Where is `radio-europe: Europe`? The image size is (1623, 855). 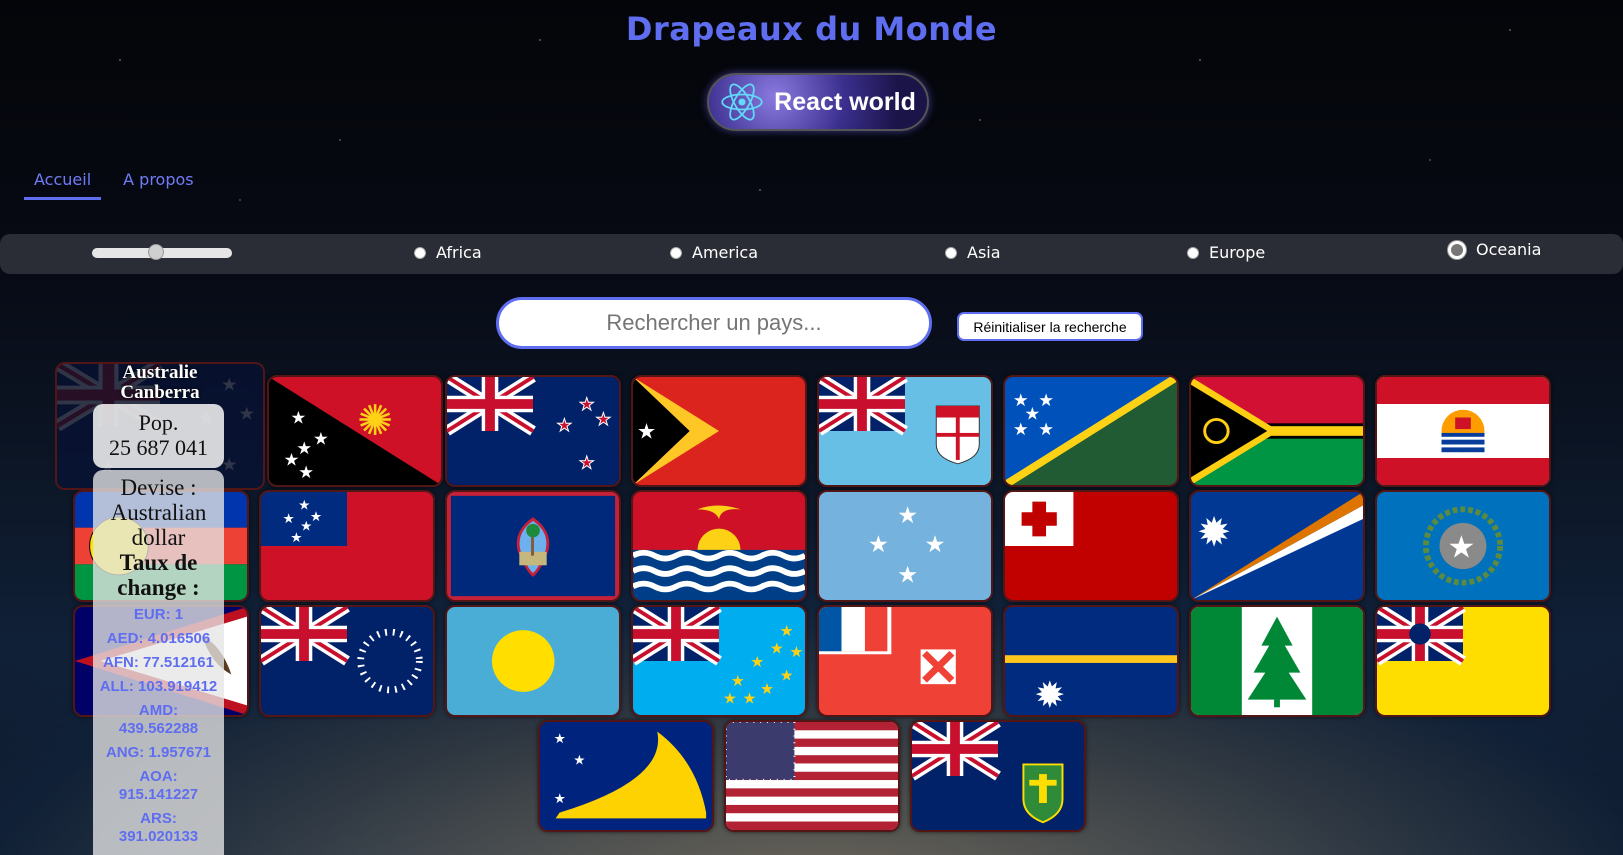
radio-europe: Europe is located at coordinates (1226, 252).